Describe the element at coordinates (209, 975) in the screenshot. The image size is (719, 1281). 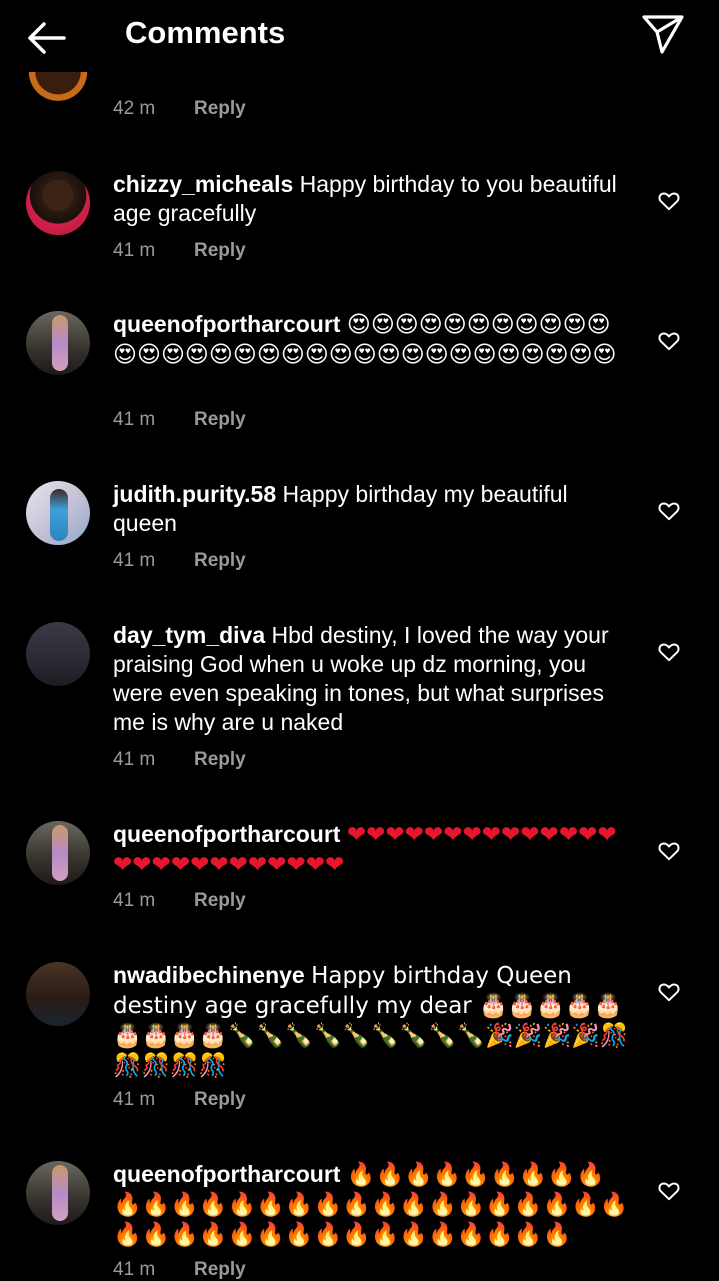
I see `comment-username: nwadibechinenye` at that location.